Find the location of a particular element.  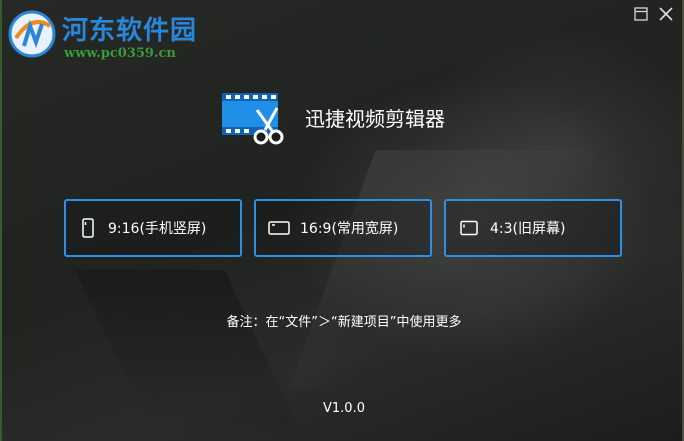

app-title: 迅捷视频剪辑器 is located at coordinates (375, 119).